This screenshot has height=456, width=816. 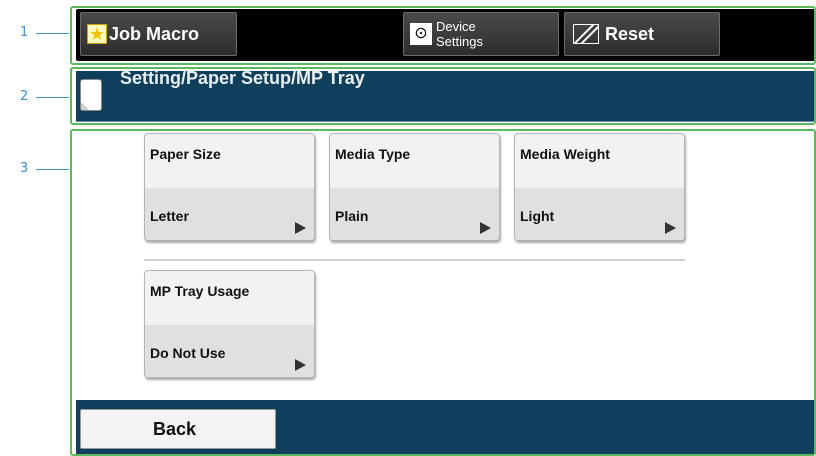 I want to click on callout-number: 1, so click(x=24, y=32).